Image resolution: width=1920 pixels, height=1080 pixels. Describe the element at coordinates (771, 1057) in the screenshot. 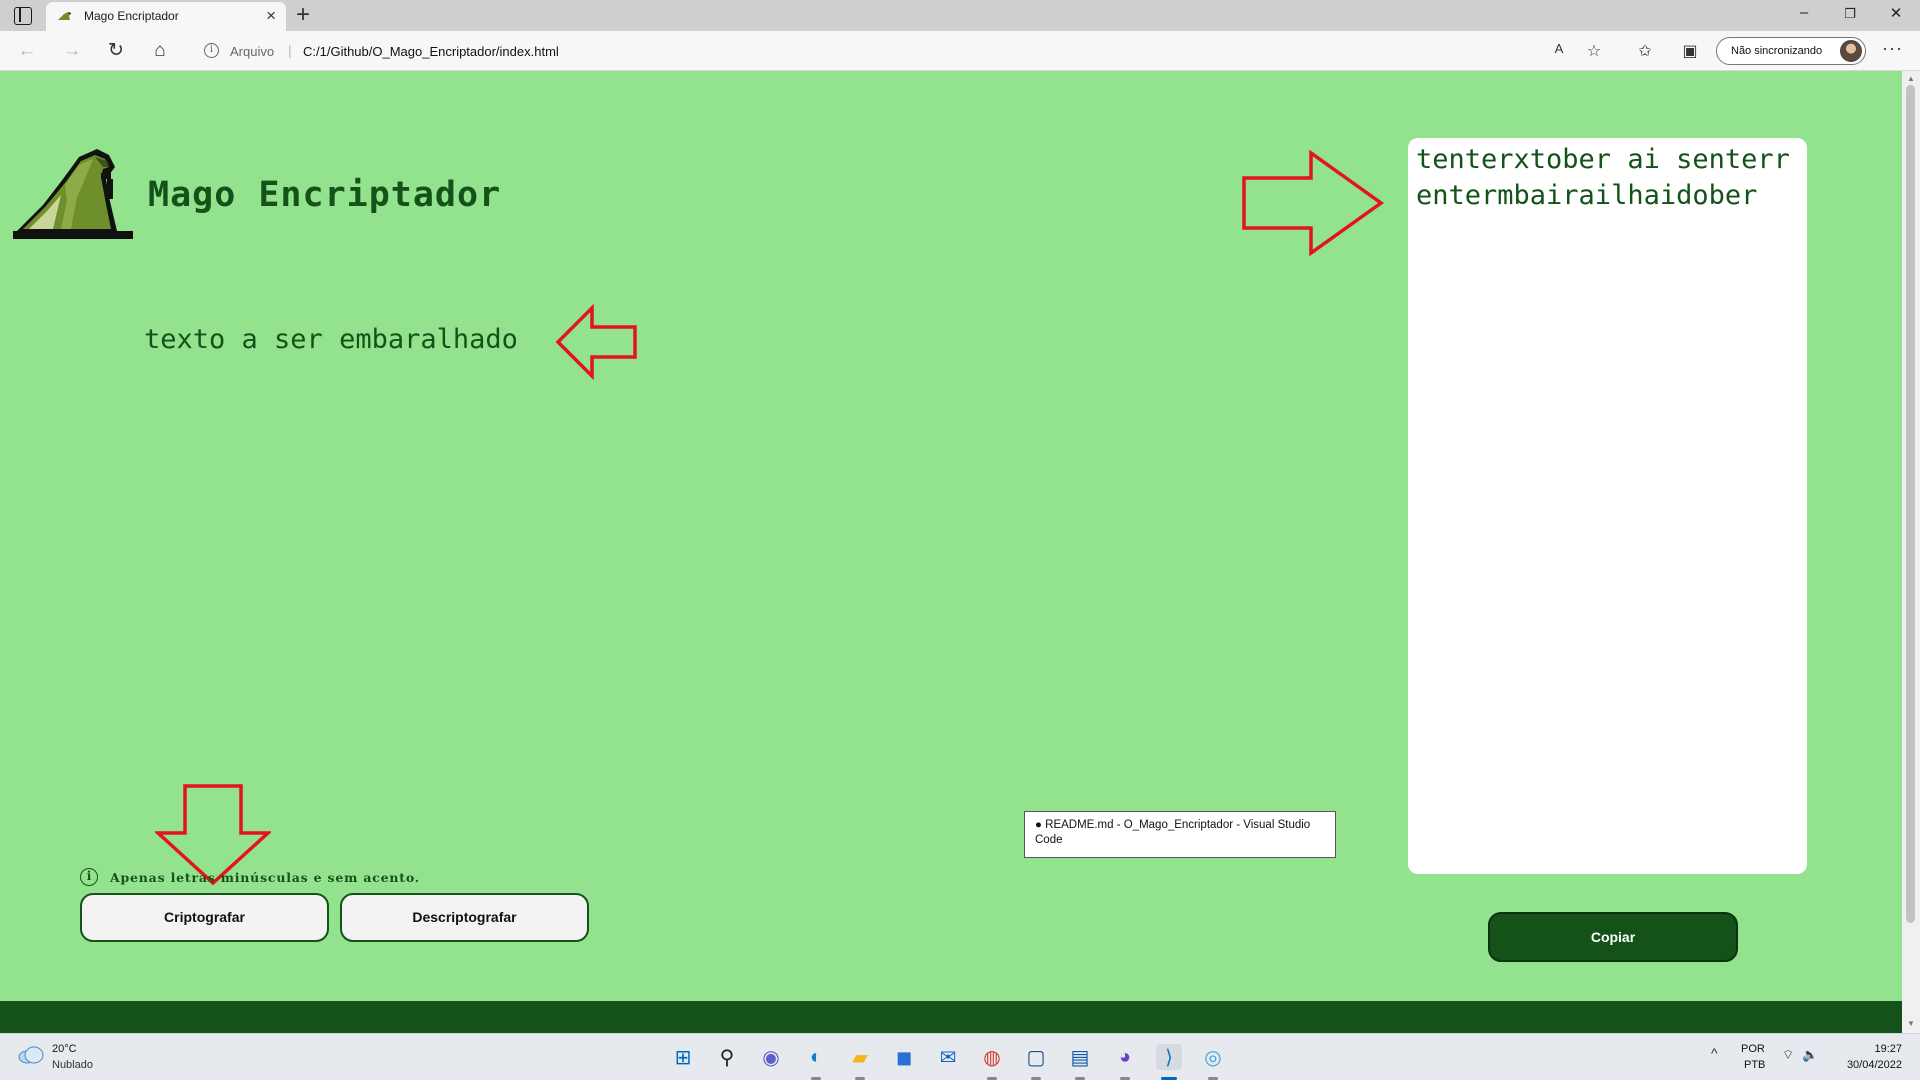

I see `teams-chat-icon: ◉` at that location.